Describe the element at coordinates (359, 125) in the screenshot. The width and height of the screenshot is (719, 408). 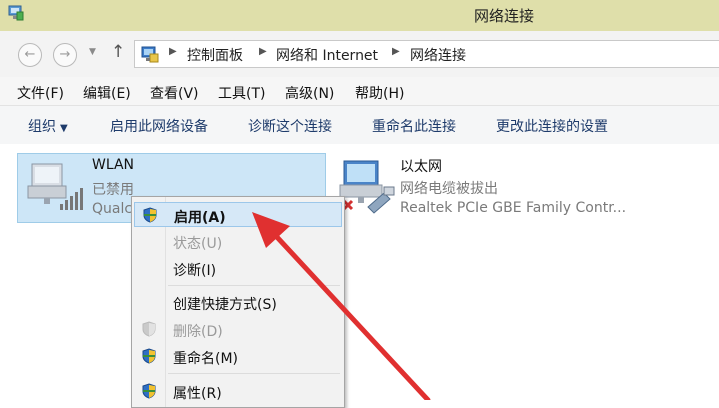
I see `command-bar: 组织 ▼ 启用此网络设备 诊断这个连接 重命名此连接 更改此连接的设置` at that location.